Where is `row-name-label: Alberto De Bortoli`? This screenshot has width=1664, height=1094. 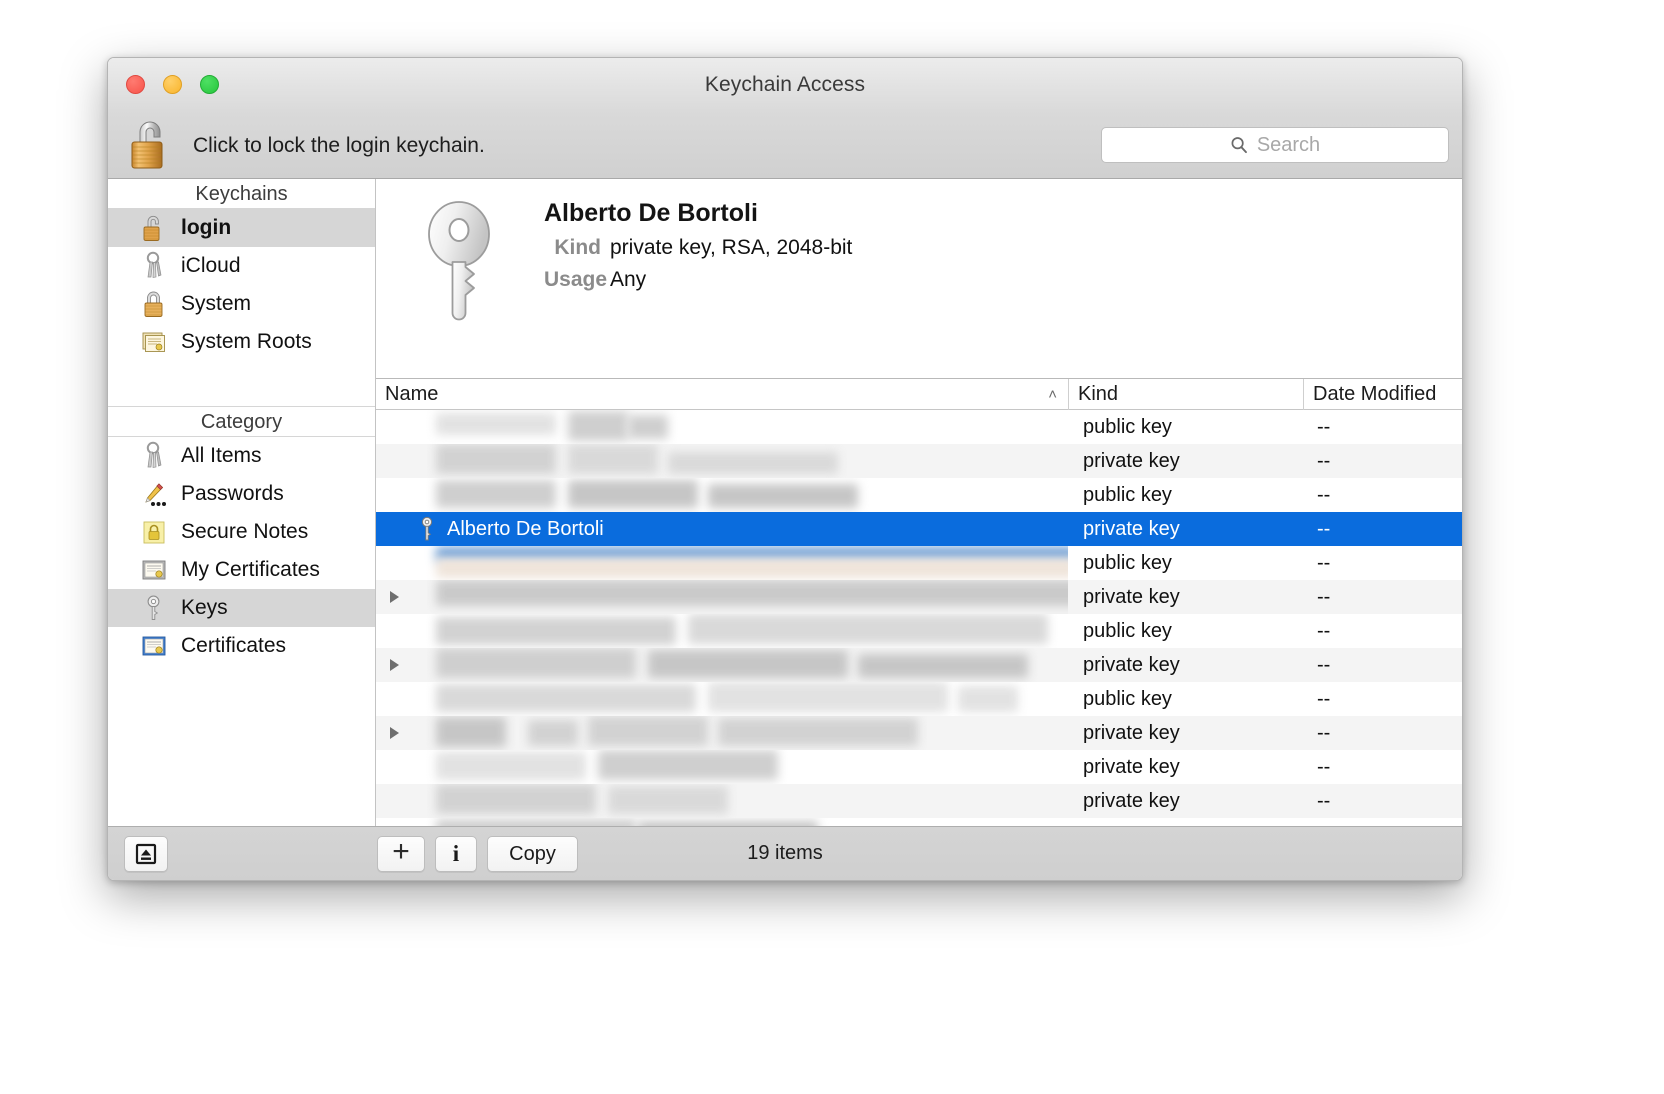
row-name-label: Alberto De Bortoli is located at coordinates (525, 528).